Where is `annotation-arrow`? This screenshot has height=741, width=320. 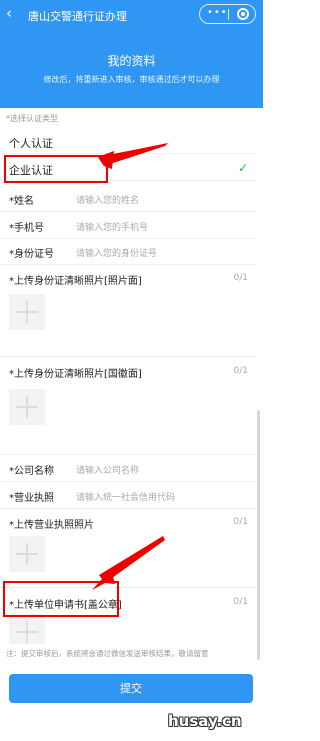 annotation-arrow is located at coordinates (106, 160).